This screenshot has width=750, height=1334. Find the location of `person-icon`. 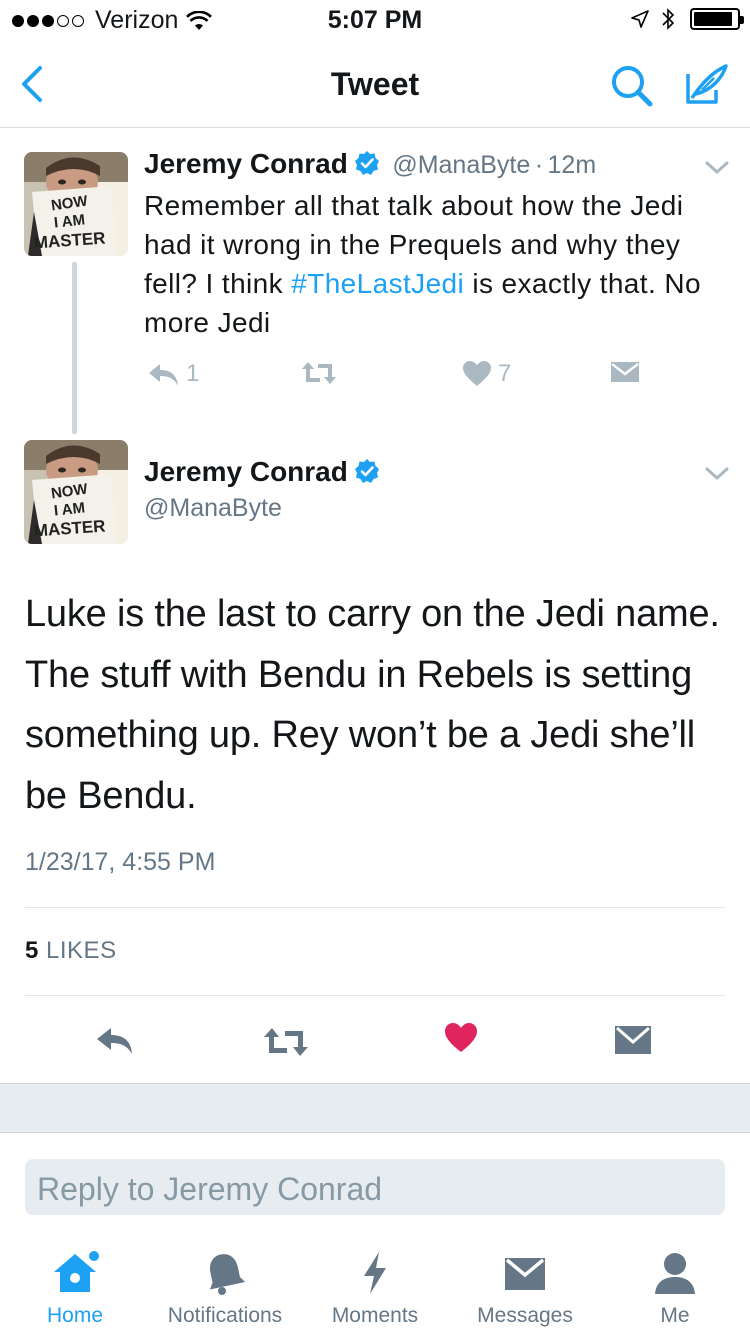

person-icon is located at coordinates (675, 1273).